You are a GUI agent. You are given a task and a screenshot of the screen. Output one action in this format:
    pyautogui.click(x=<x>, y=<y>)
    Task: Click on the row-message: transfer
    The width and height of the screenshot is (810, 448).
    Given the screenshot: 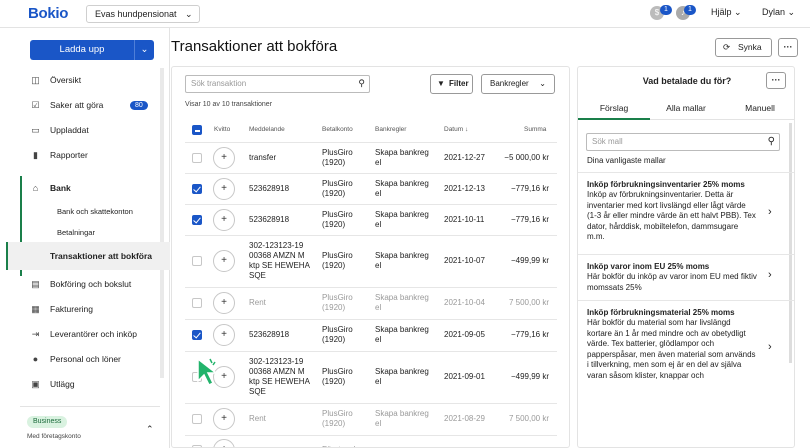 What is the action you would take?
    pyautogui.click(x=263, y=157)
    